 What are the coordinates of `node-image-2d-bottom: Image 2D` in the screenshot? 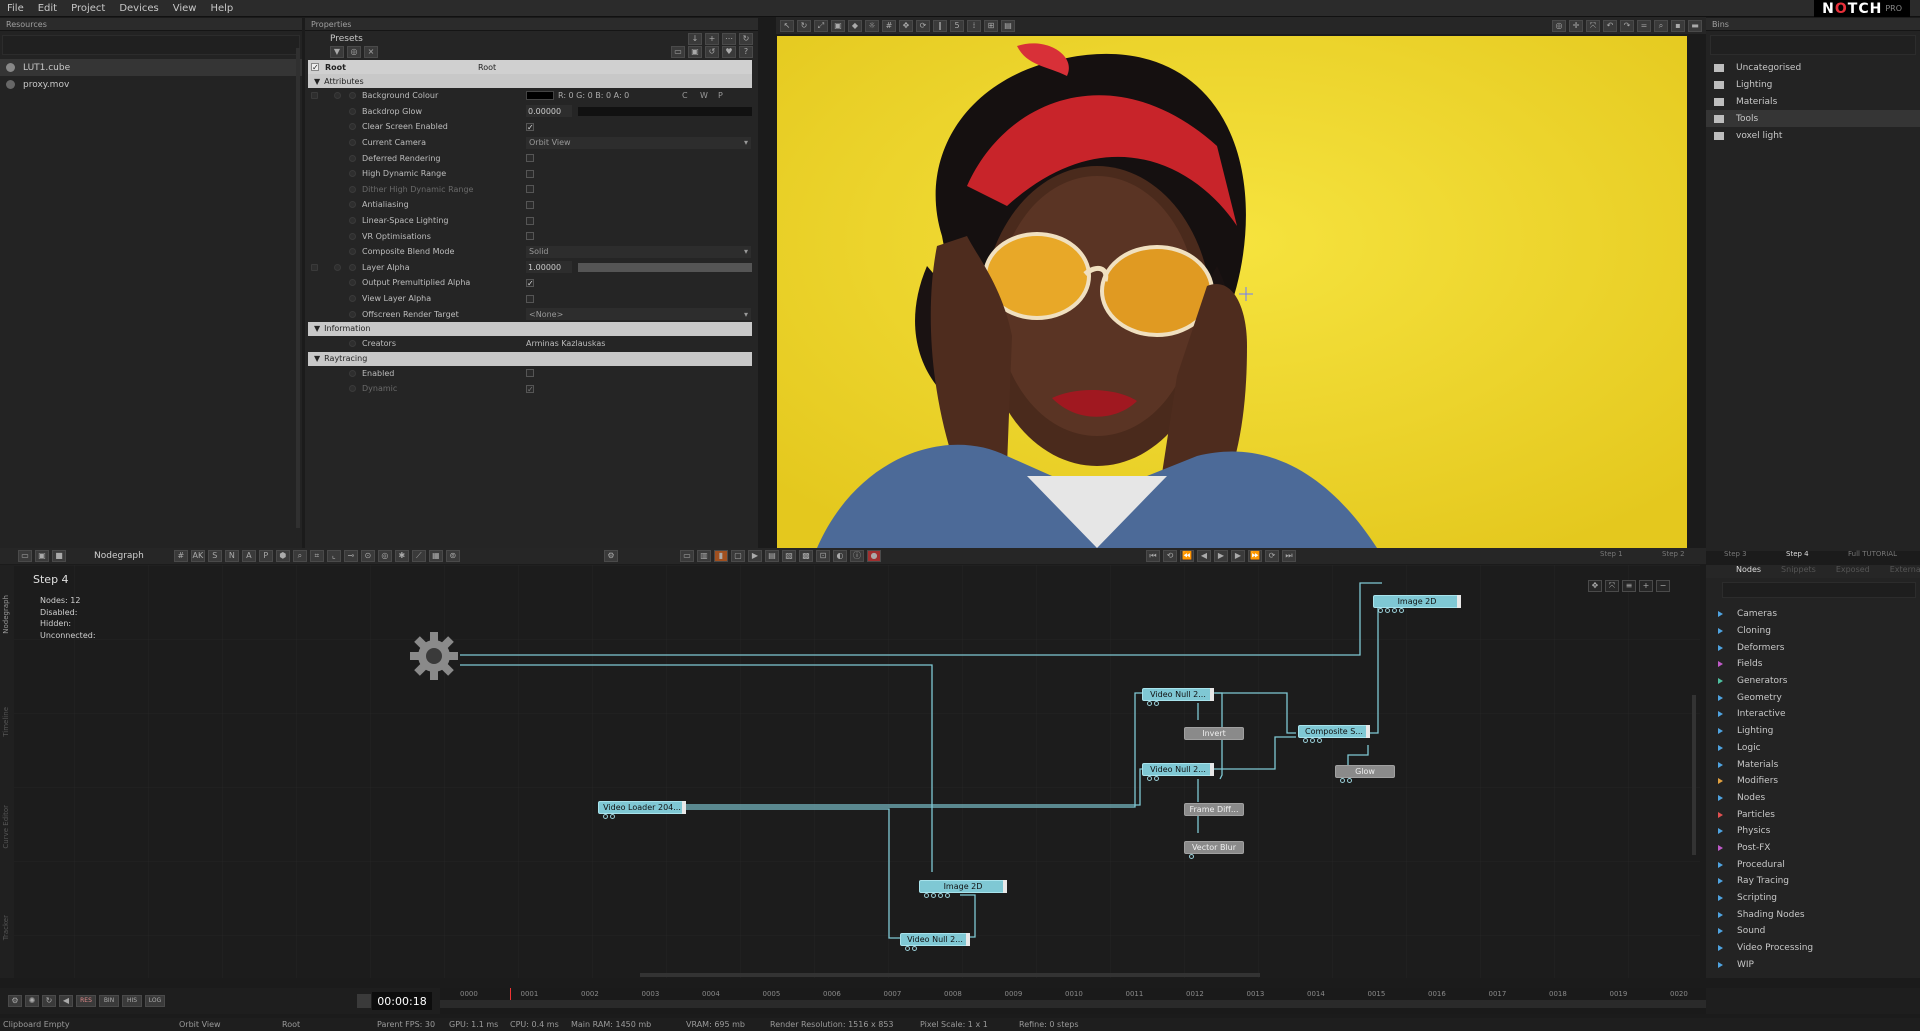 It's located at (963, 889).